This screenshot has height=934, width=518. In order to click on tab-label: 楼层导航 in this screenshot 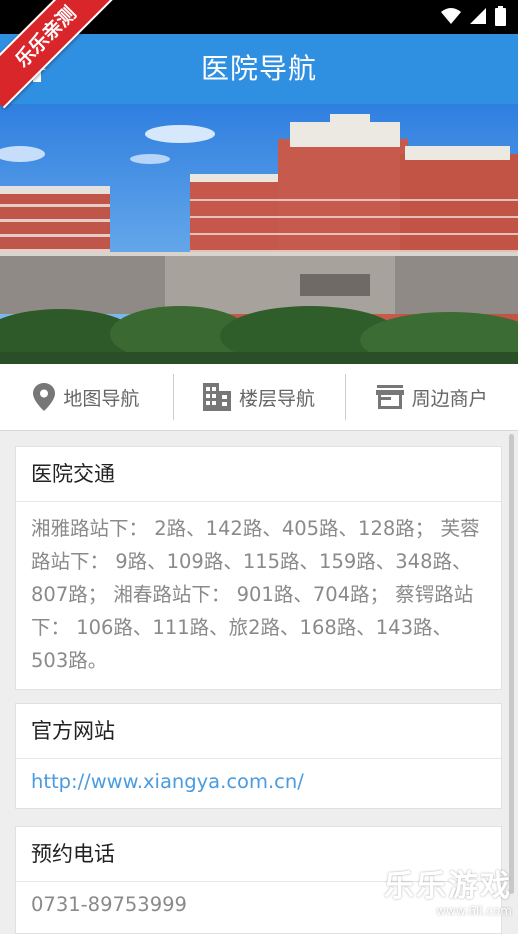, I will do `click(277, 398)`.